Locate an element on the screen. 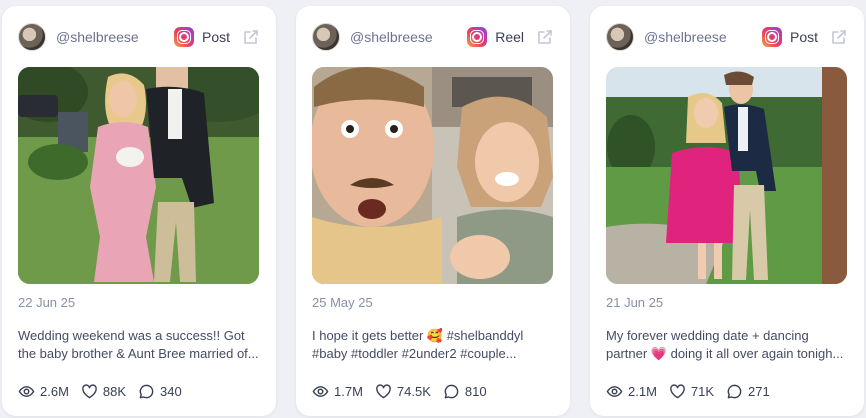  post-date: 21 Jun 25 is located at coordinates (635, 302).